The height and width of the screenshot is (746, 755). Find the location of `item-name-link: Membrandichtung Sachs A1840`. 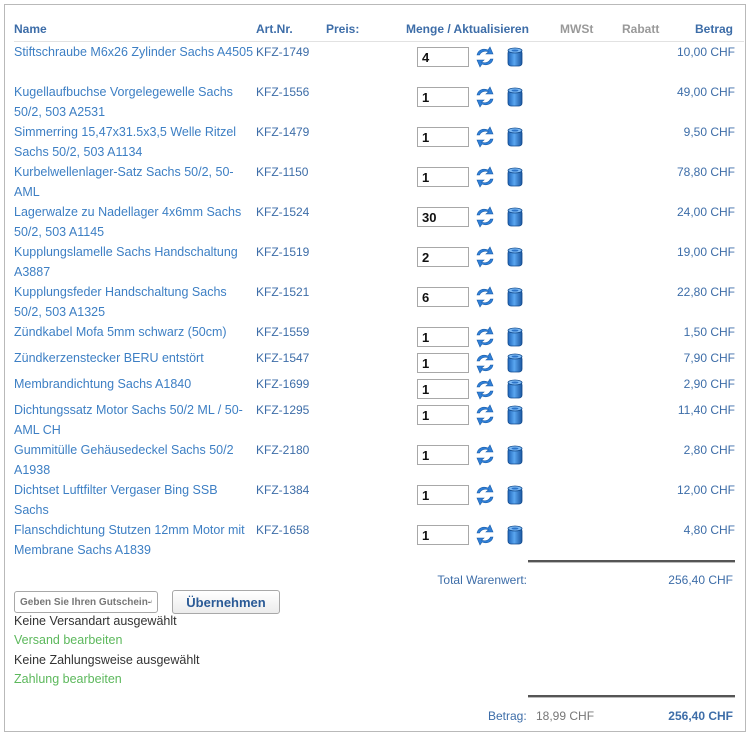

item-name-link: Membrandichtung Sachs A1840 is located at coordinates (134, 384).